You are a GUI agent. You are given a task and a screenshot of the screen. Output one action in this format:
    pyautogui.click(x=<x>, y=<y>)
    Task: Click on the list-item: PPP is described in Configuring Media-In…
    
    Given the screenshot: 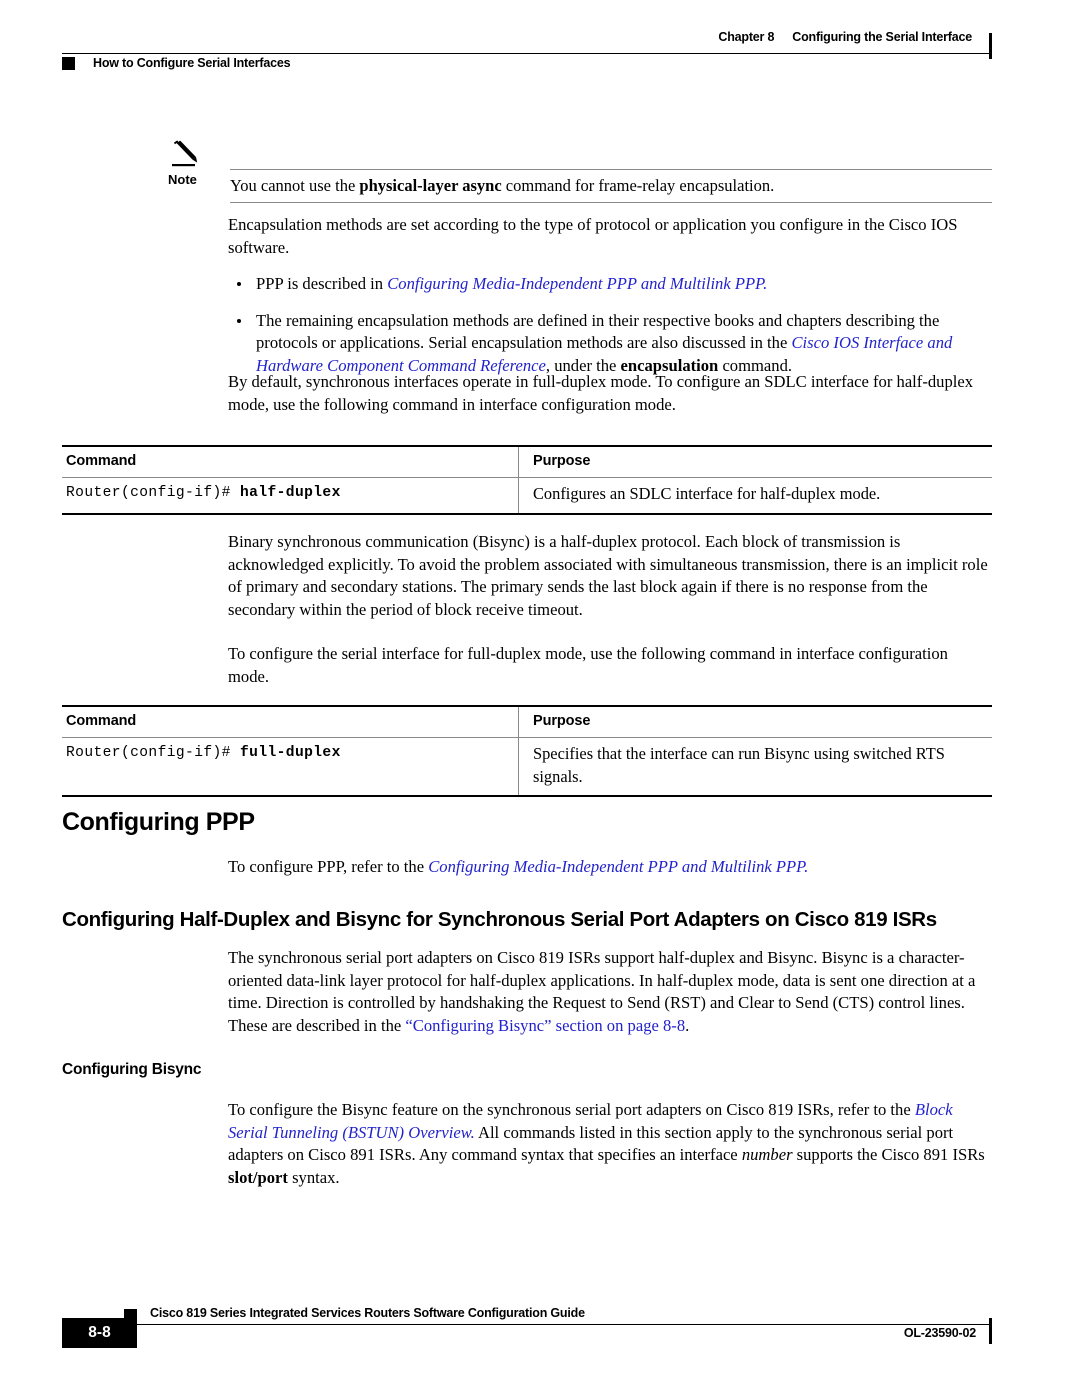 What is the action you would take?
    pyautogui.click(x=610, y=284)
    